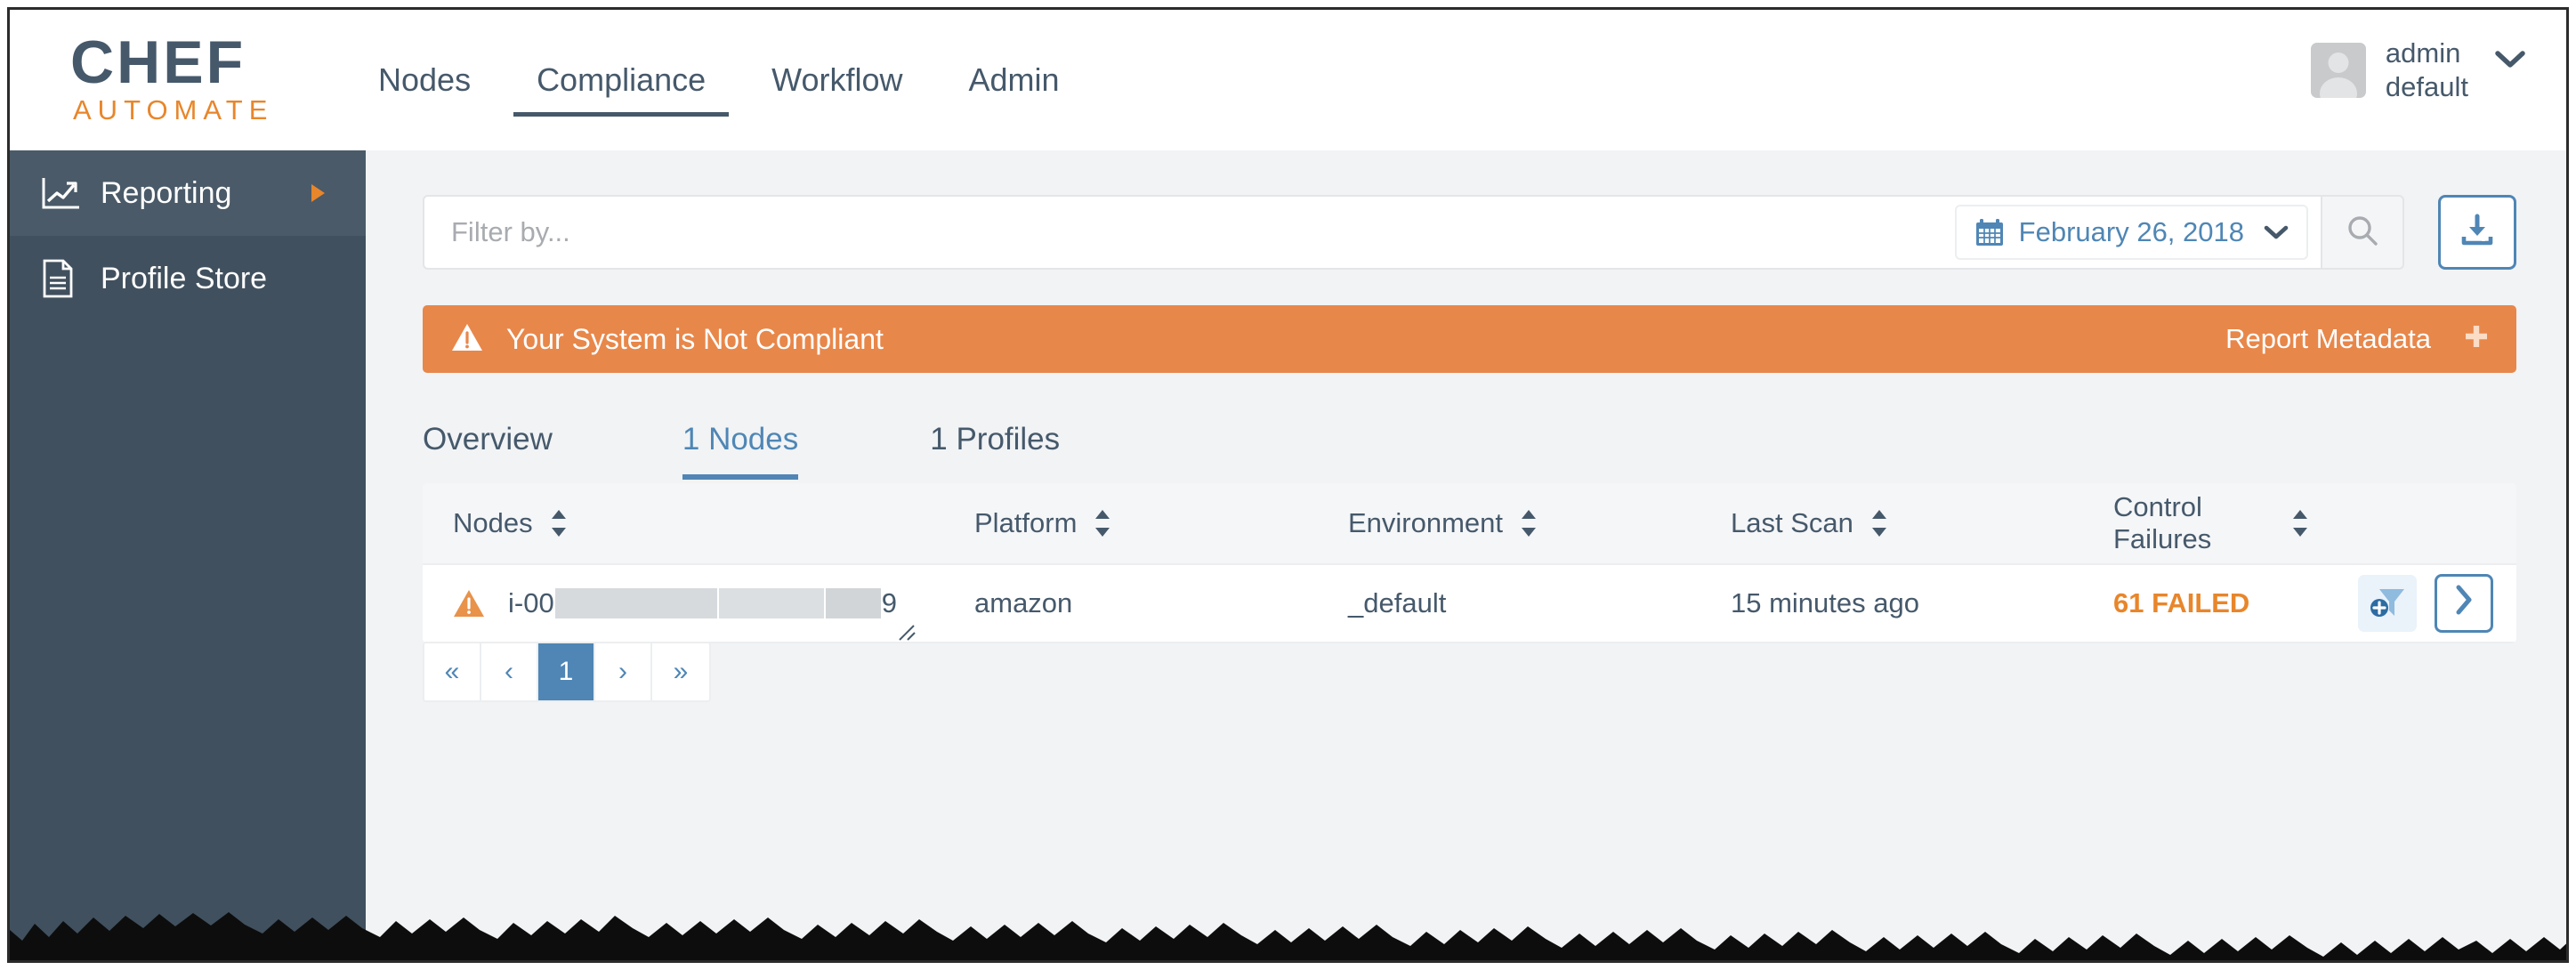  What do you see at coordinates (1469, 440) in the screenshot?
I see `report-tabs: Overview 1 Nodes 1 Profiles` at bounding box center [1469, 440].